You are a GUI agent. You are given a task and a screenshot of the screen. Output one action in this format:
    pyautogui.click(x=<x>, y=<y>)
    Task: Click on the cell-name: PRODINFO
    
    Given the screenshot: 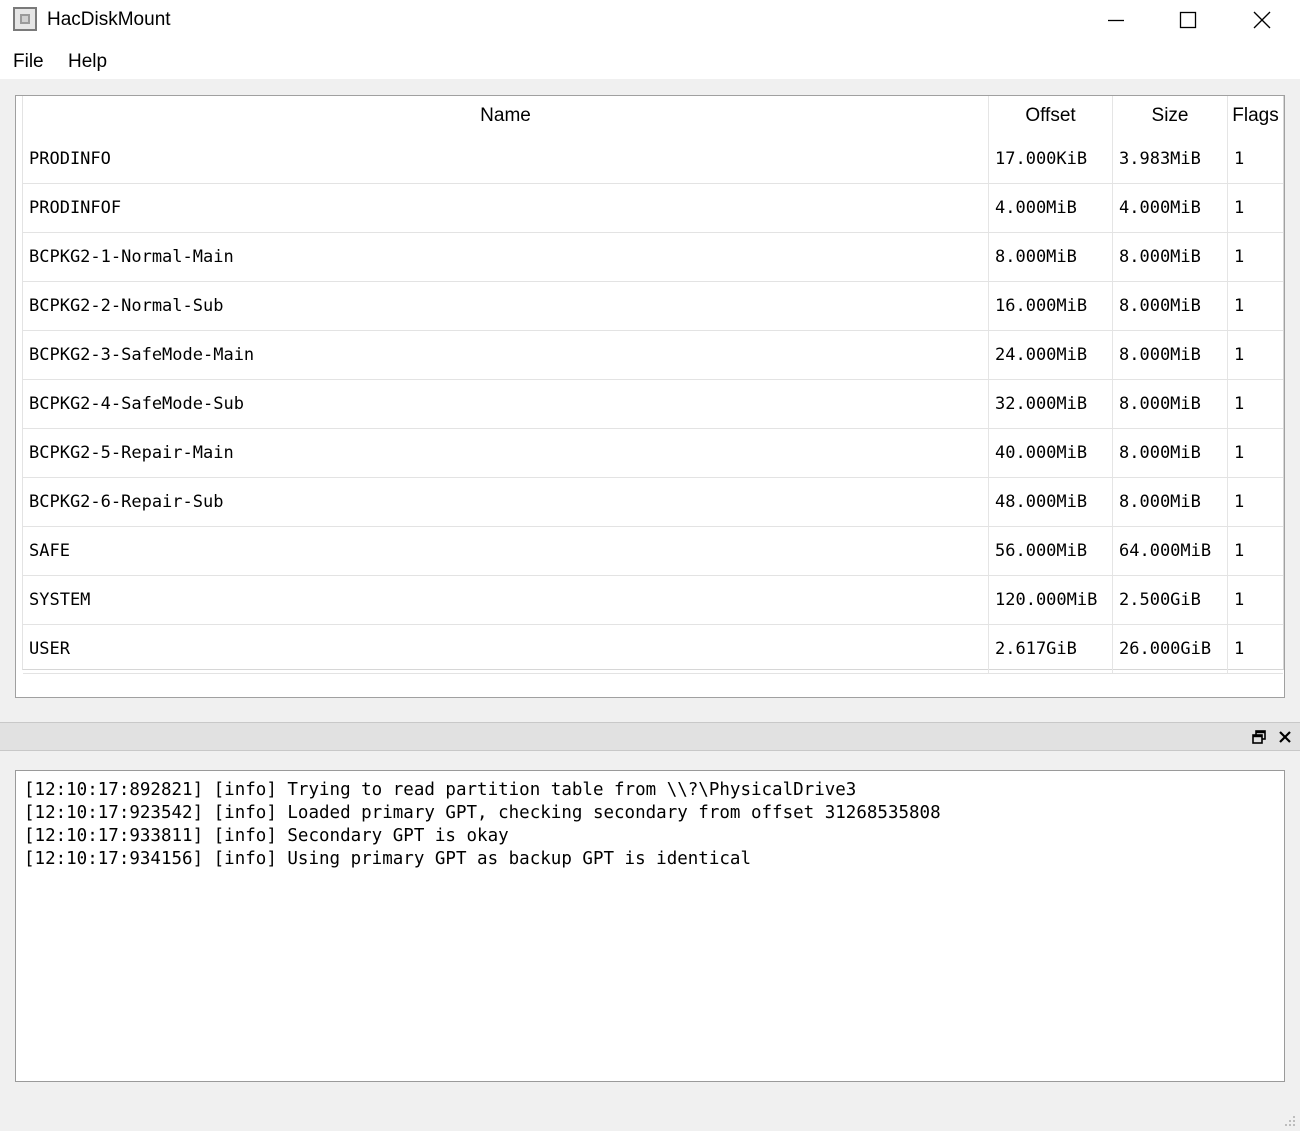 What is the action you would take?
    pyautogui.click(x=506, y=159)
    